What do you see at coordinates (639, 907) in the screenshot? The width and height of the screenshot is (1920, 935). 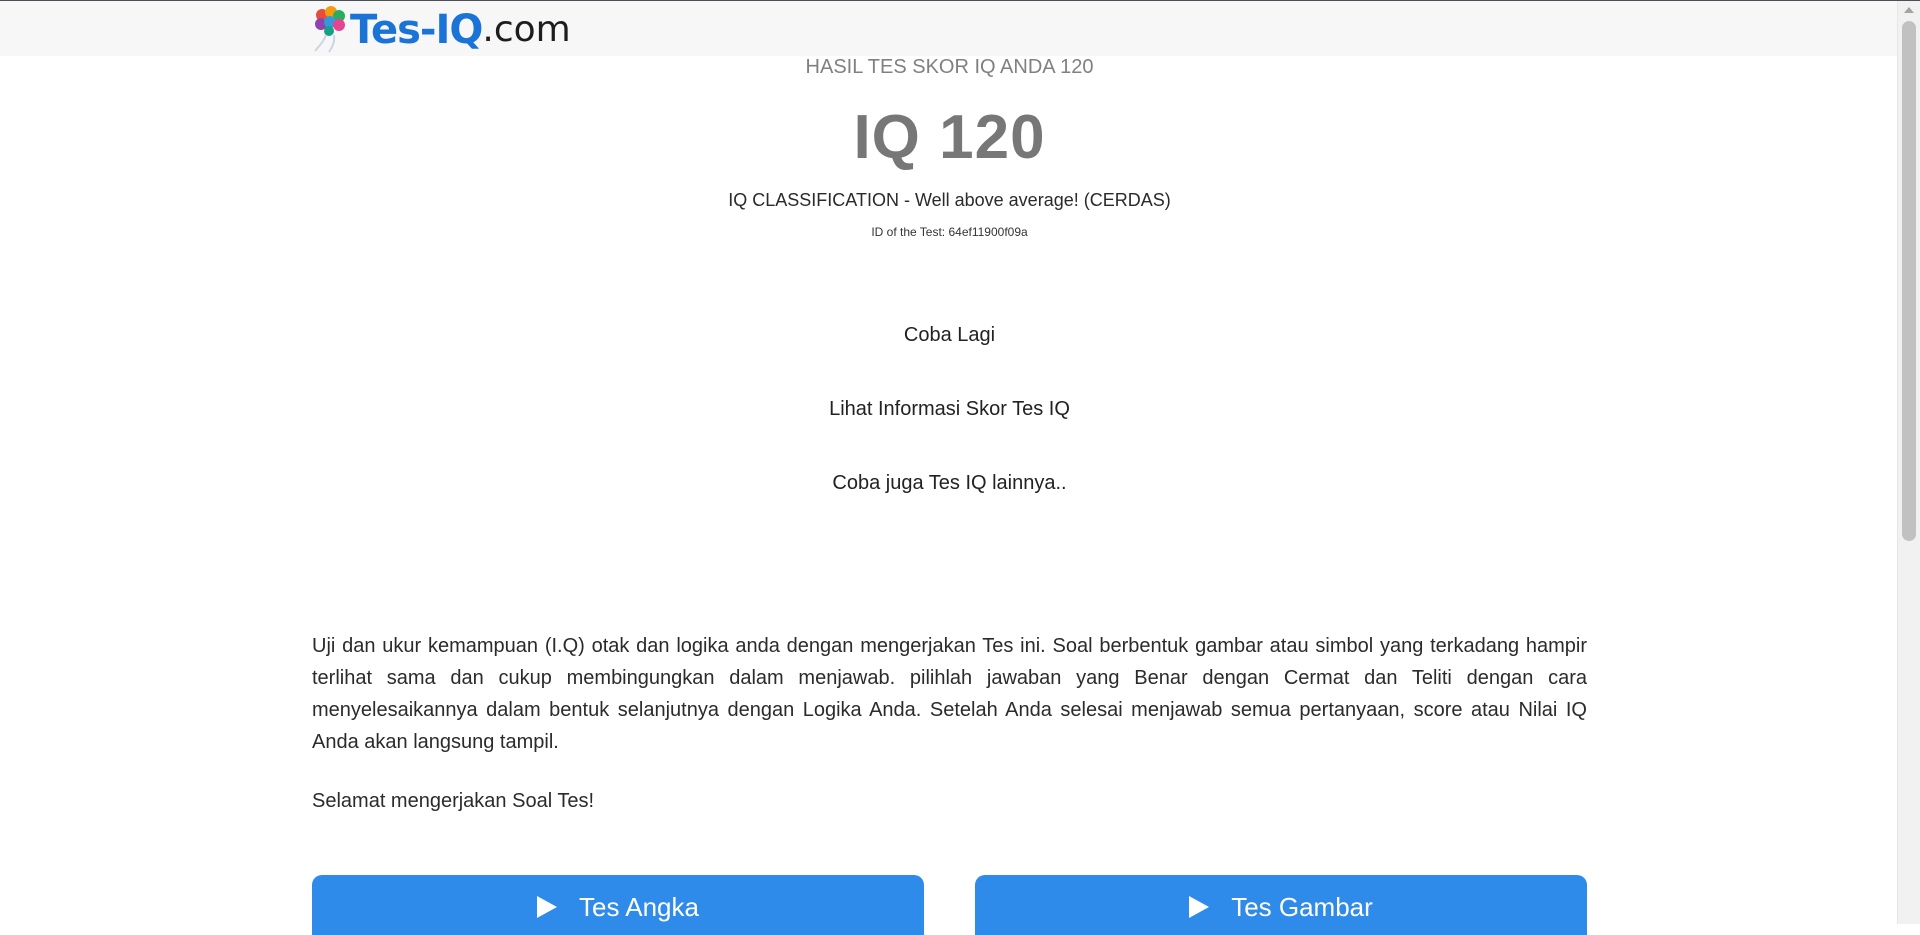 I see `numbers-test-label: Tes Angka` at bounding box center [639, 907].